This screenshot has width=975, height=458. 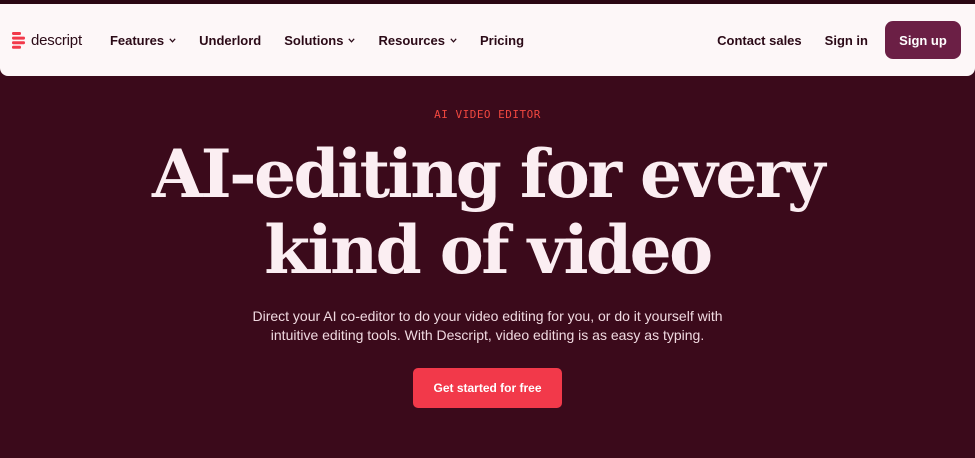 I want to click on sign-up-button: Sign up, so click(x=923, y=40).